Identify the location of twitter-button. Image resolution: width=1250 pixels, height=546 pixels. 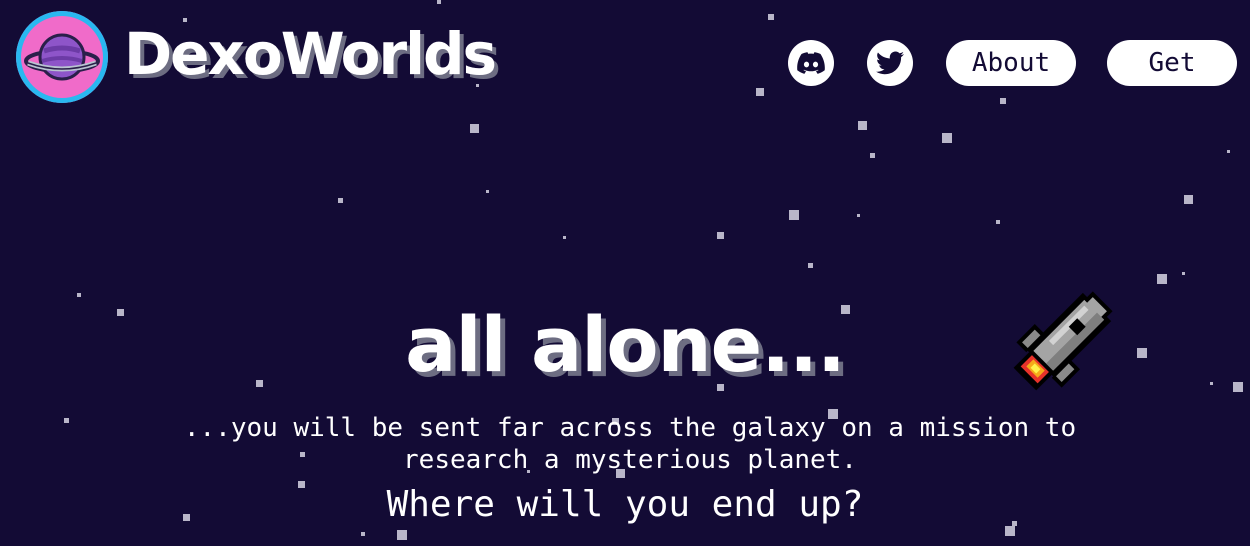
(890, 63).